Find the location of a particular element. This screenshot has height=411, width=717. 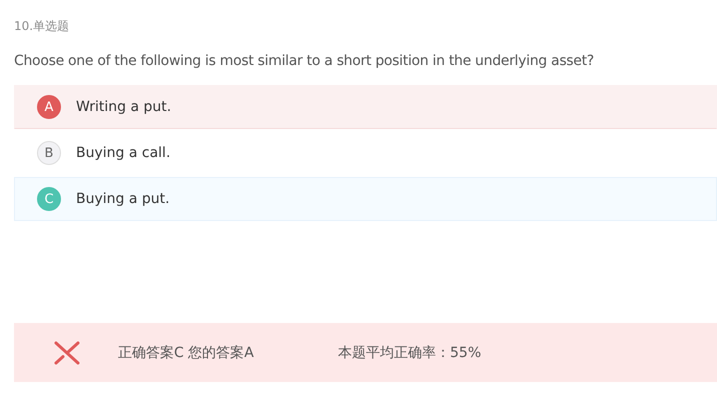

question-text: Choose one of the following is most similar to a short position in the underlying asset? is located at coordinates (304, 61).